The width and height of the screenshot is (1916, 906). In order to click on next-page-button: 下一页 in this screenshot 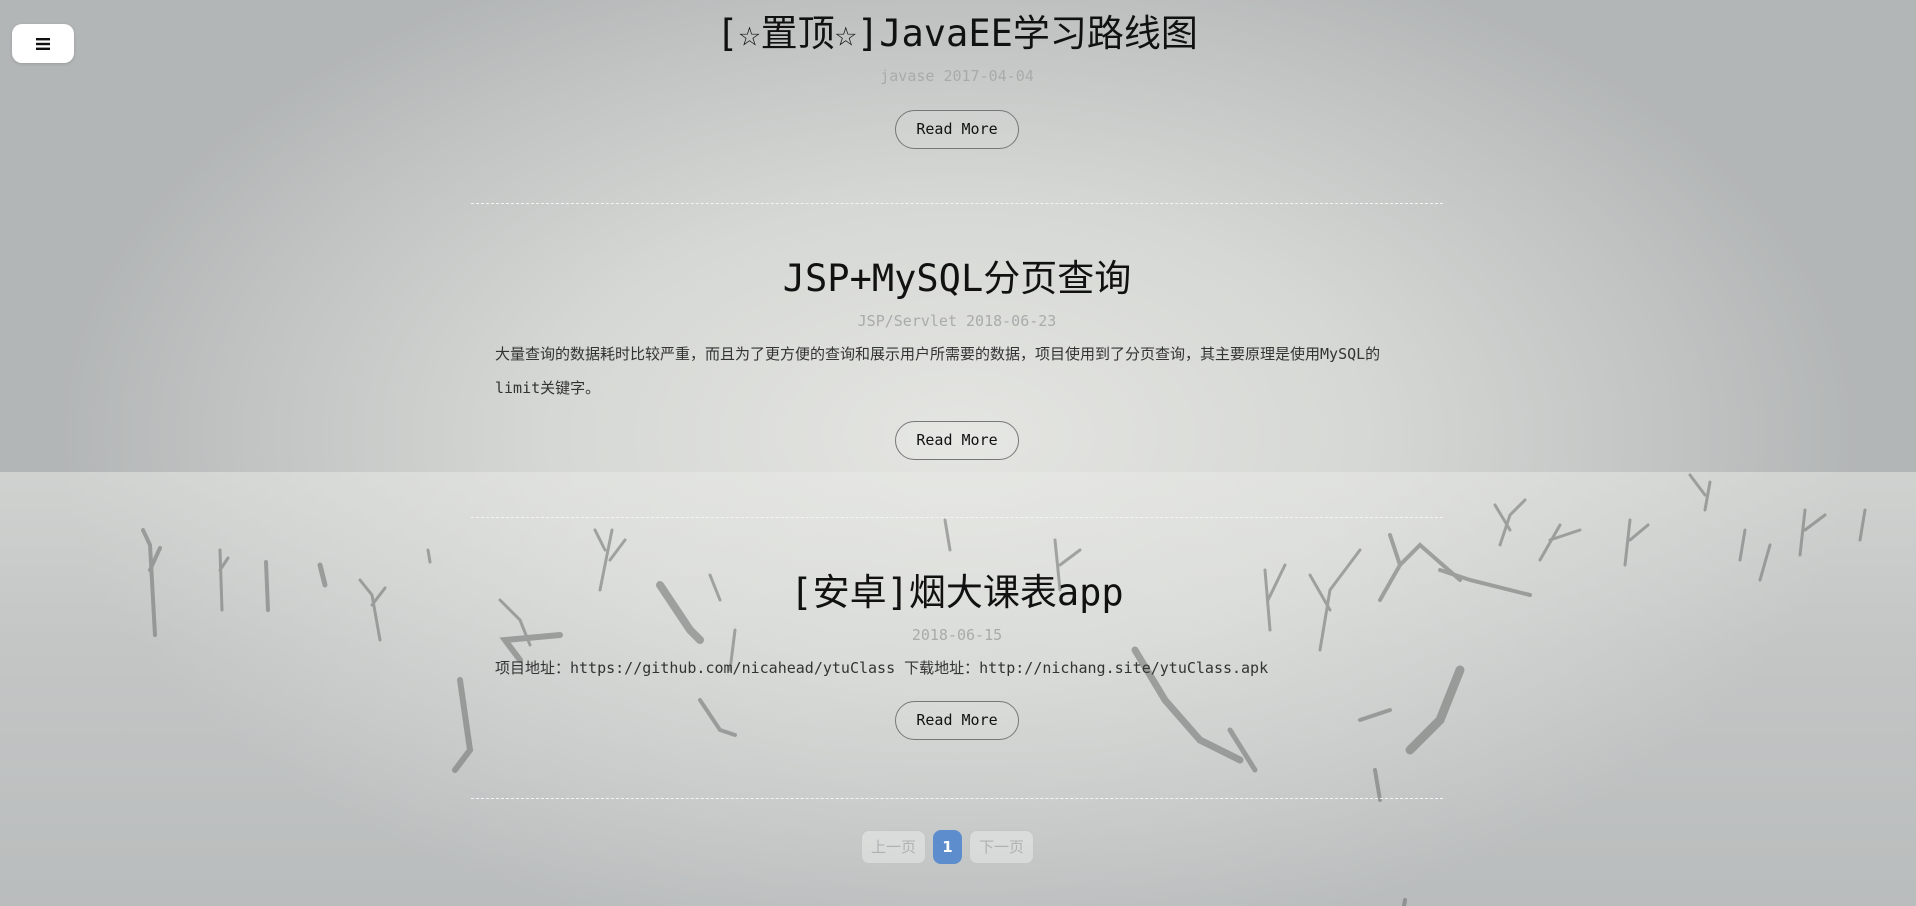, I will do `click(1002, 847)`.